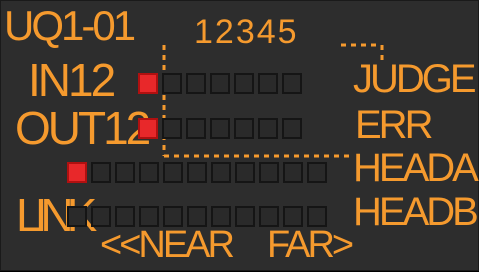  I want to click on judge-label: JUDGE, so click(415, 79).